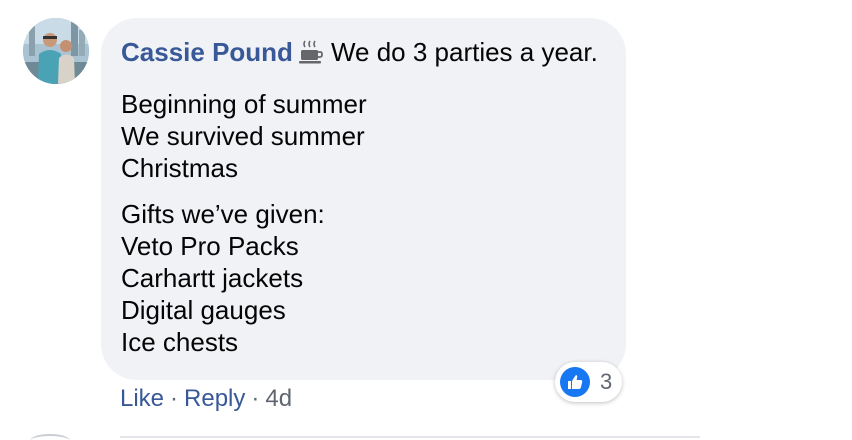 The height and width of the screenshot is (440, 852). I want to click on like-button: Like, so click(142, 398).